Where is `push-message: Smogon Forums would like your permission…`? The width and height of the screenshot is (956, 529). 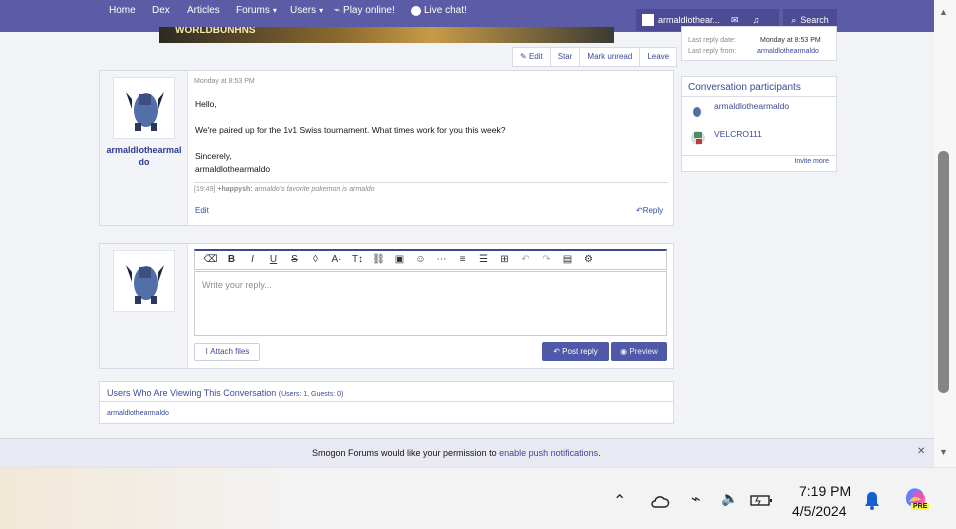 push-message: Smogon Forums would like your permission… is located at coordinates (456, 453).